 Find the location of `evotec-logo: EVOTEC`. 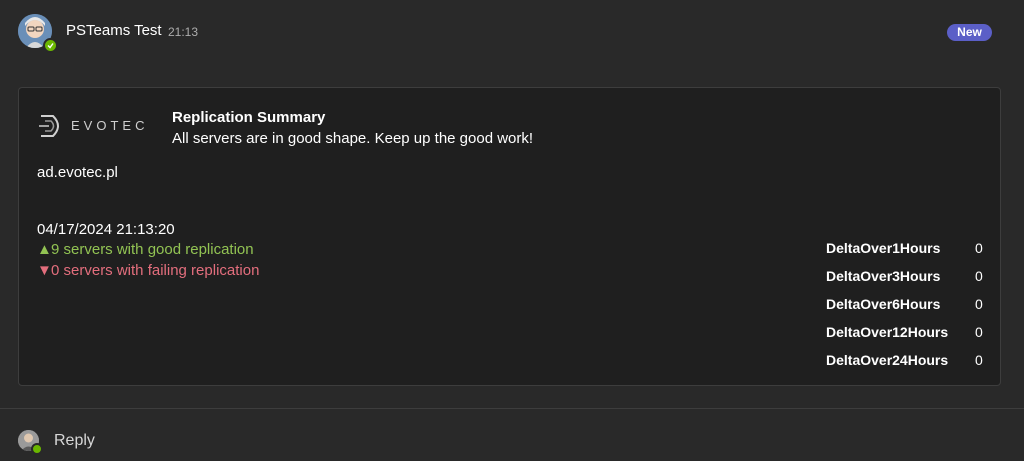

evotec-logo: EVOTEC is located at coordinates (98, 126).